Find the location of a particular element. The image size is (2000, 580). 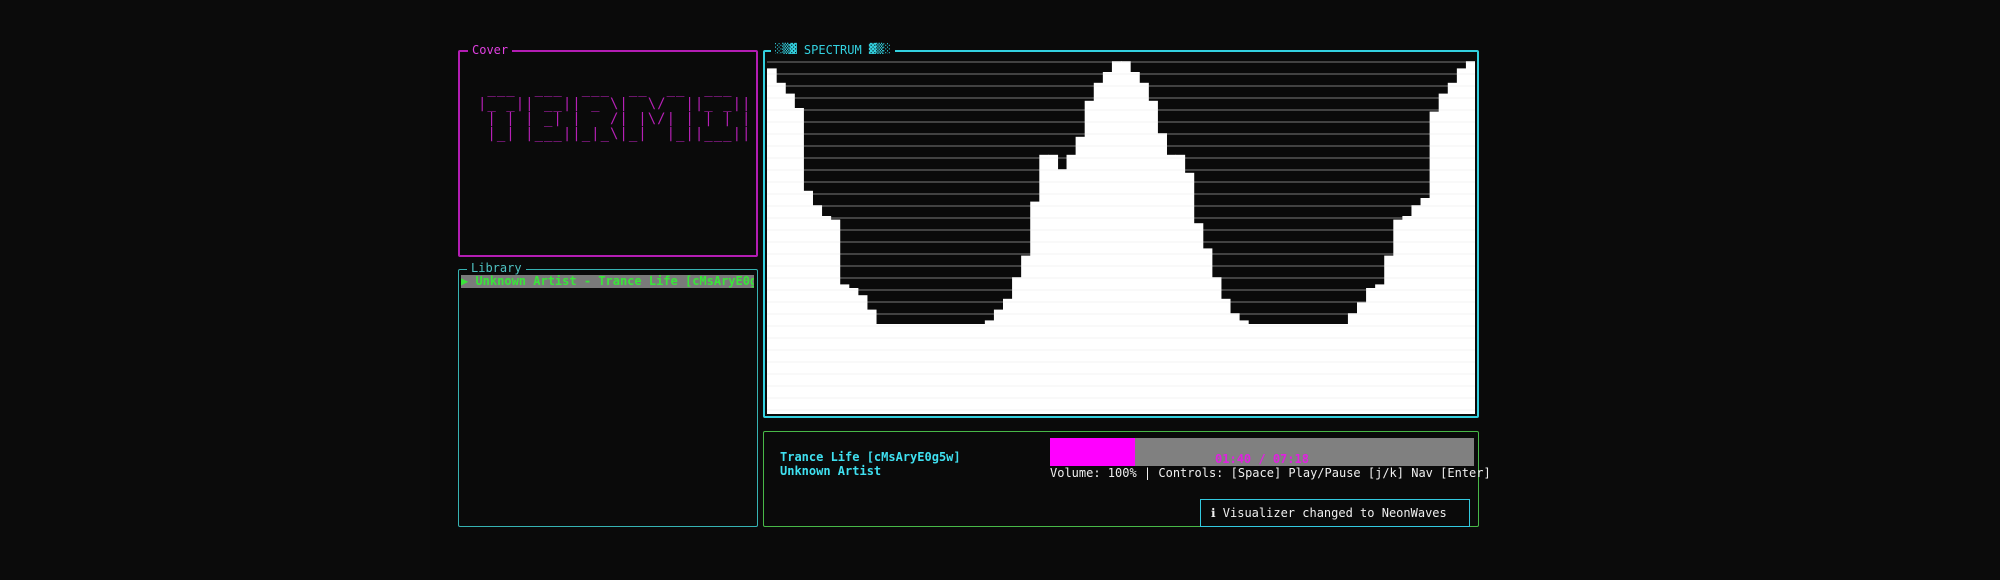

track-title: Trance Life [cMsAryE0g5w] is located at coordinates (870, 457).